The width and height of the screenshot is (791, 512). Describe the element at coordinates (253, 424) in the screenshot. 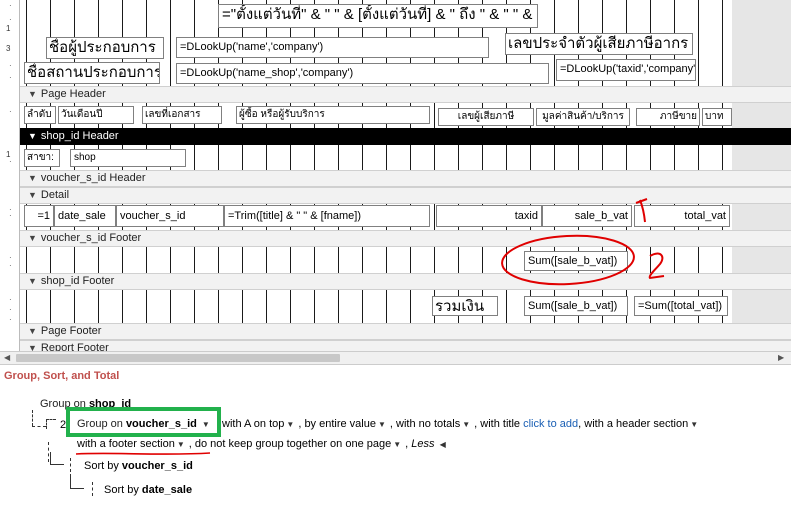

I see `order-option: with A on top` at that location.